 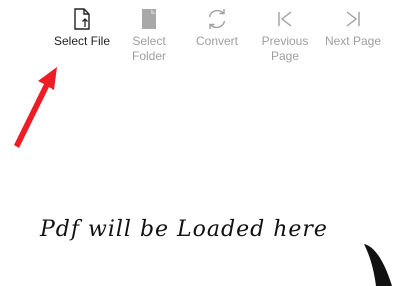 I want to click on pdf-placeholder-text: Pdf will be Loaded here, so click(x=184, y=229).